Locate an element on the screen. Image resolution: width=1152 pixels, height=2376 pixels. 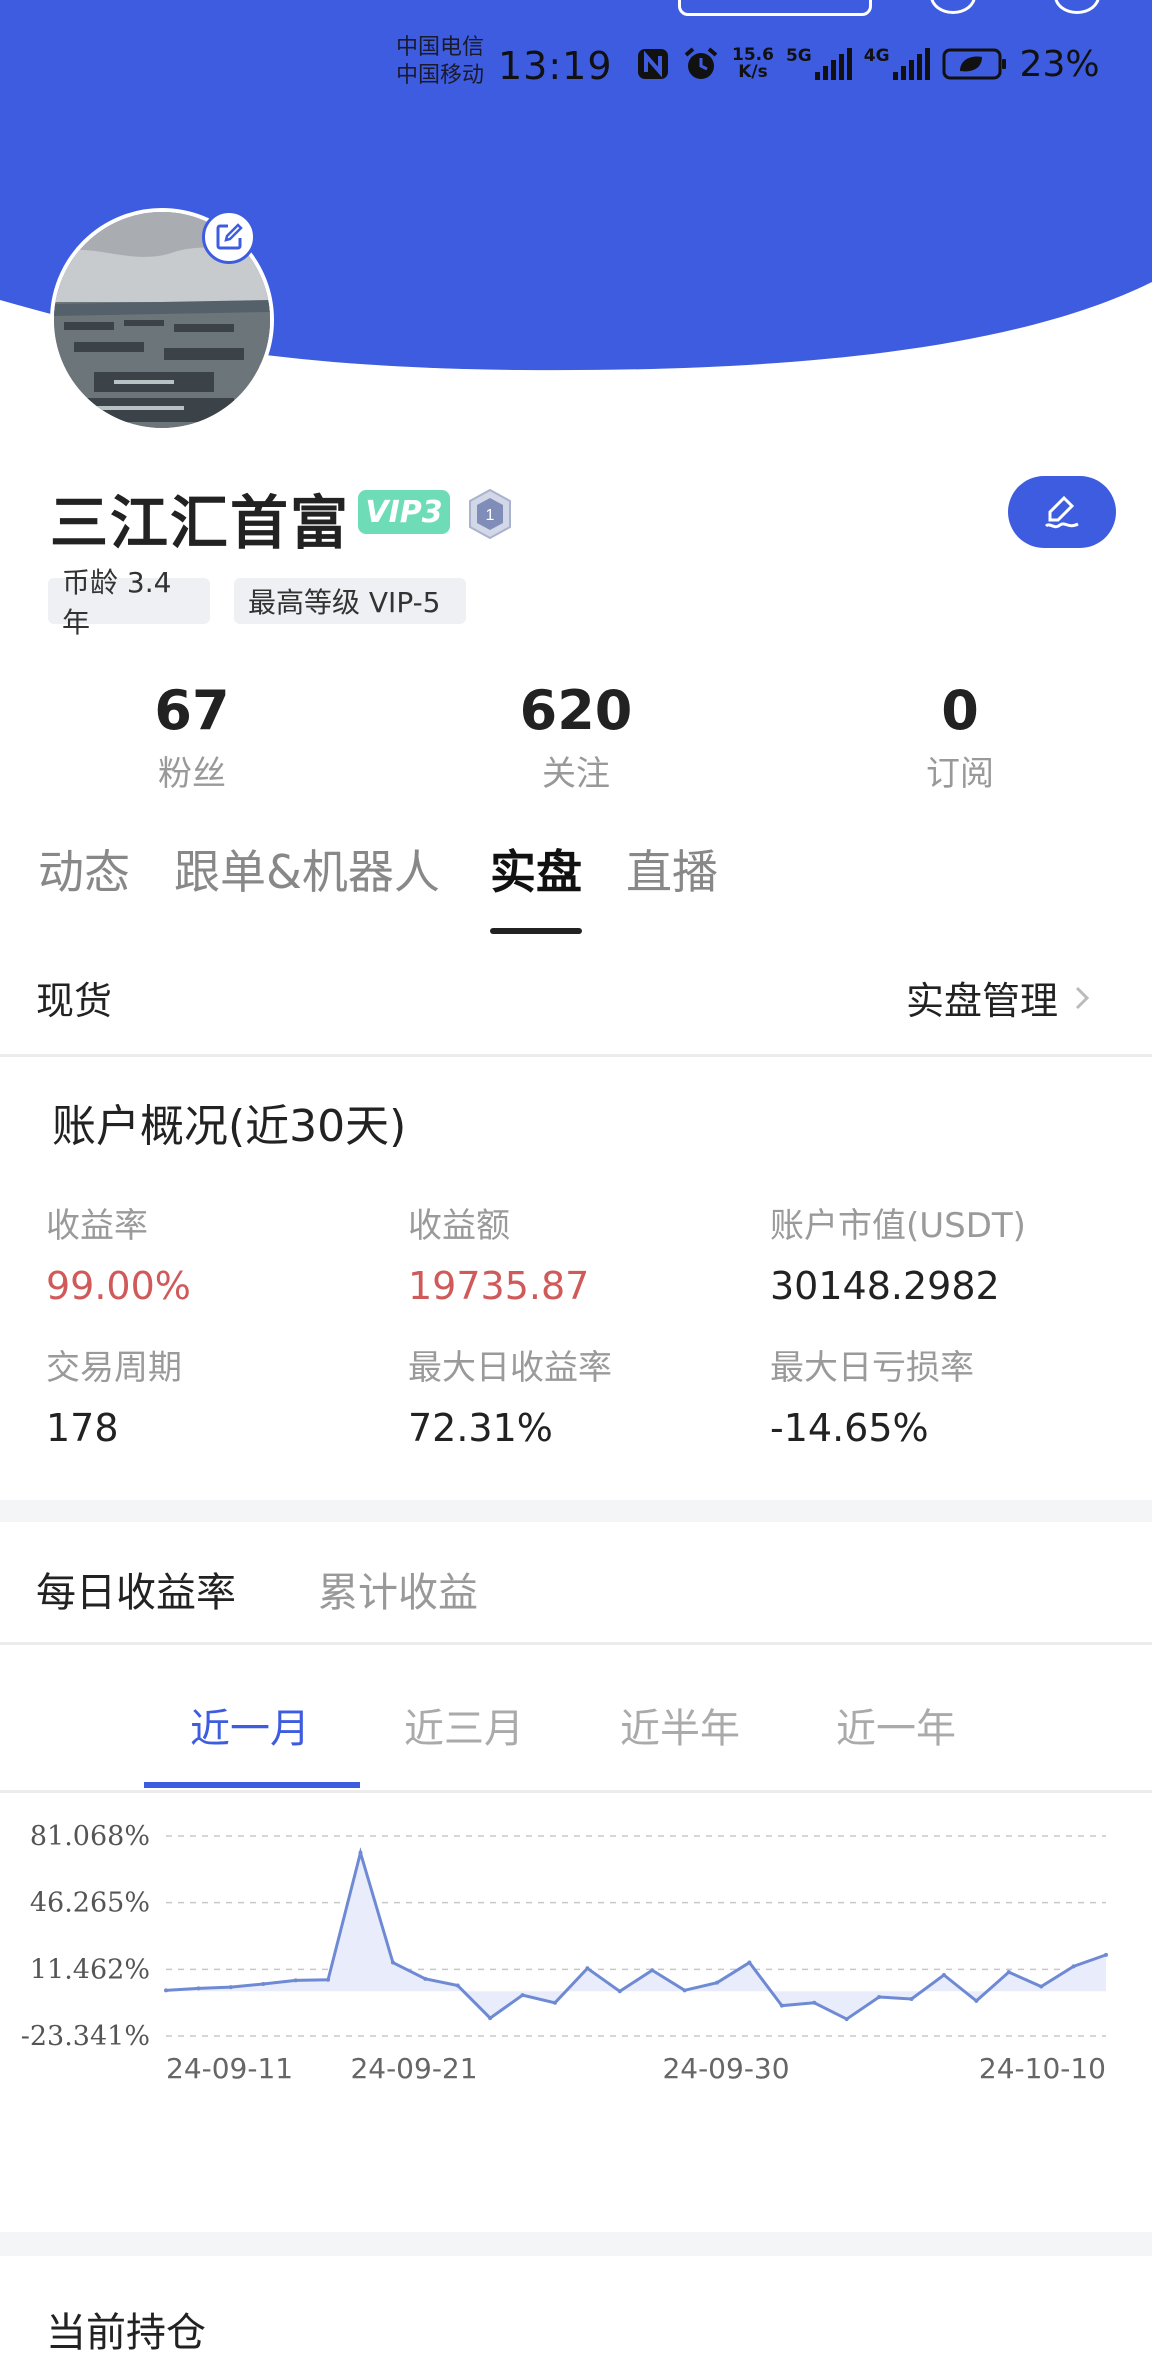
x-tick-label: 24-09-21 is located at coordinates (413, 2068).